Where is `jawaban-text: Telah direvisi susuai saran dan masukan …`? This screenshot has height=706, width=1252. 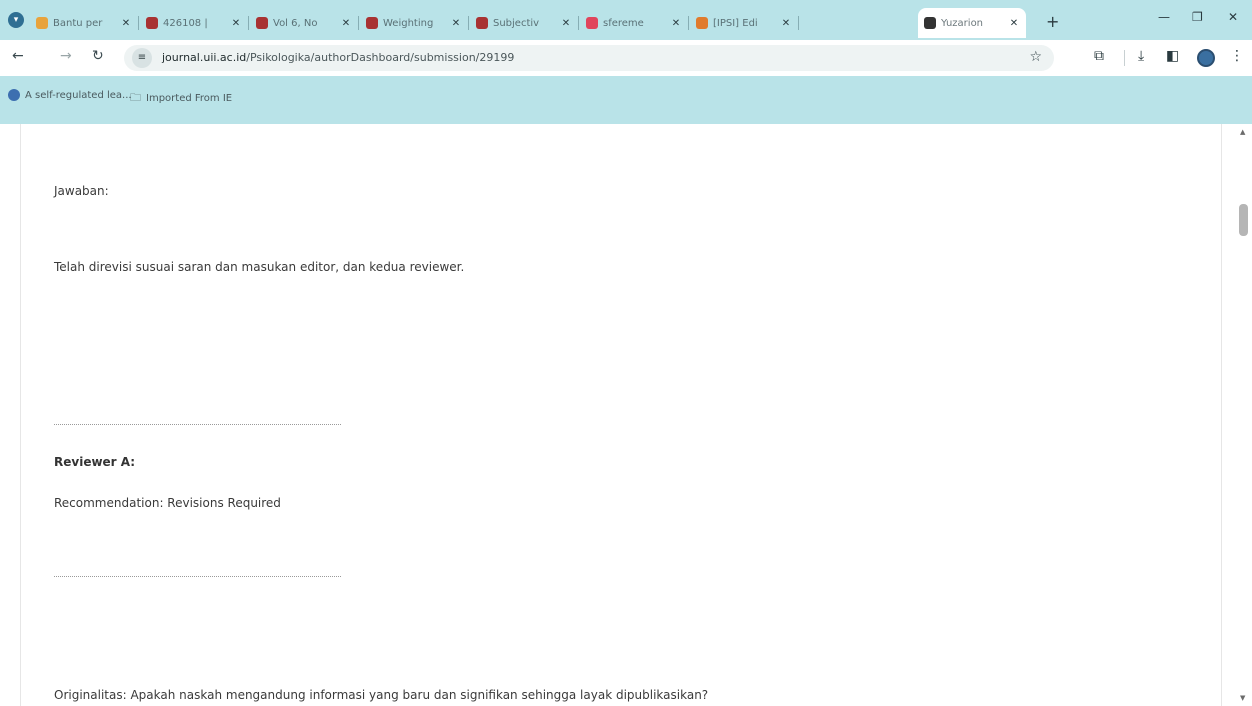 jawaban-text: Telah direvisi susuai saran dan masukan … is located at coordinates (259, 267).